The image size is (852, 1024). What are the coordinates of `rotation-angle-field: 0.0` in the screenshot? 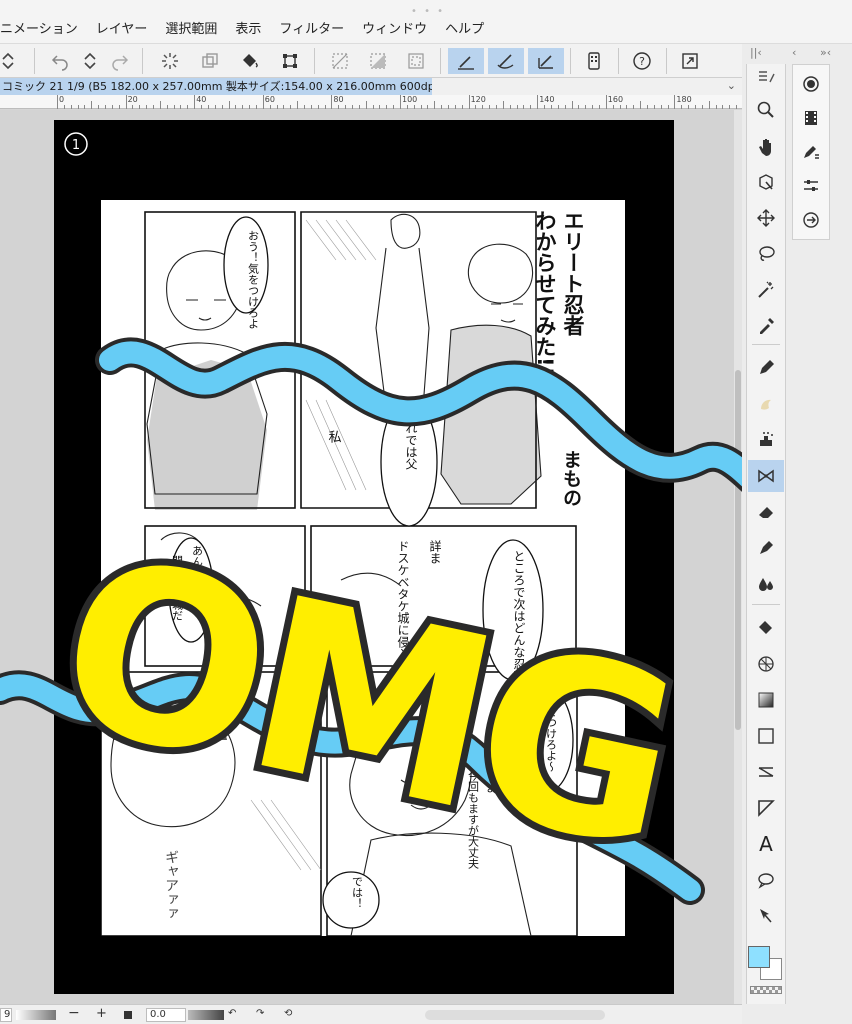 It's located at (166, 1015).